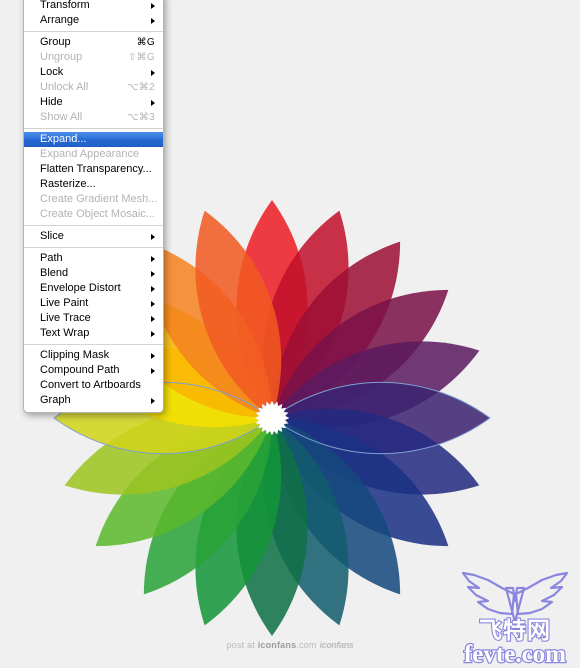  Describe the element at coordinates (80, 370) in the screenshot. I see `menu-item-label: Compound Path` at that location.